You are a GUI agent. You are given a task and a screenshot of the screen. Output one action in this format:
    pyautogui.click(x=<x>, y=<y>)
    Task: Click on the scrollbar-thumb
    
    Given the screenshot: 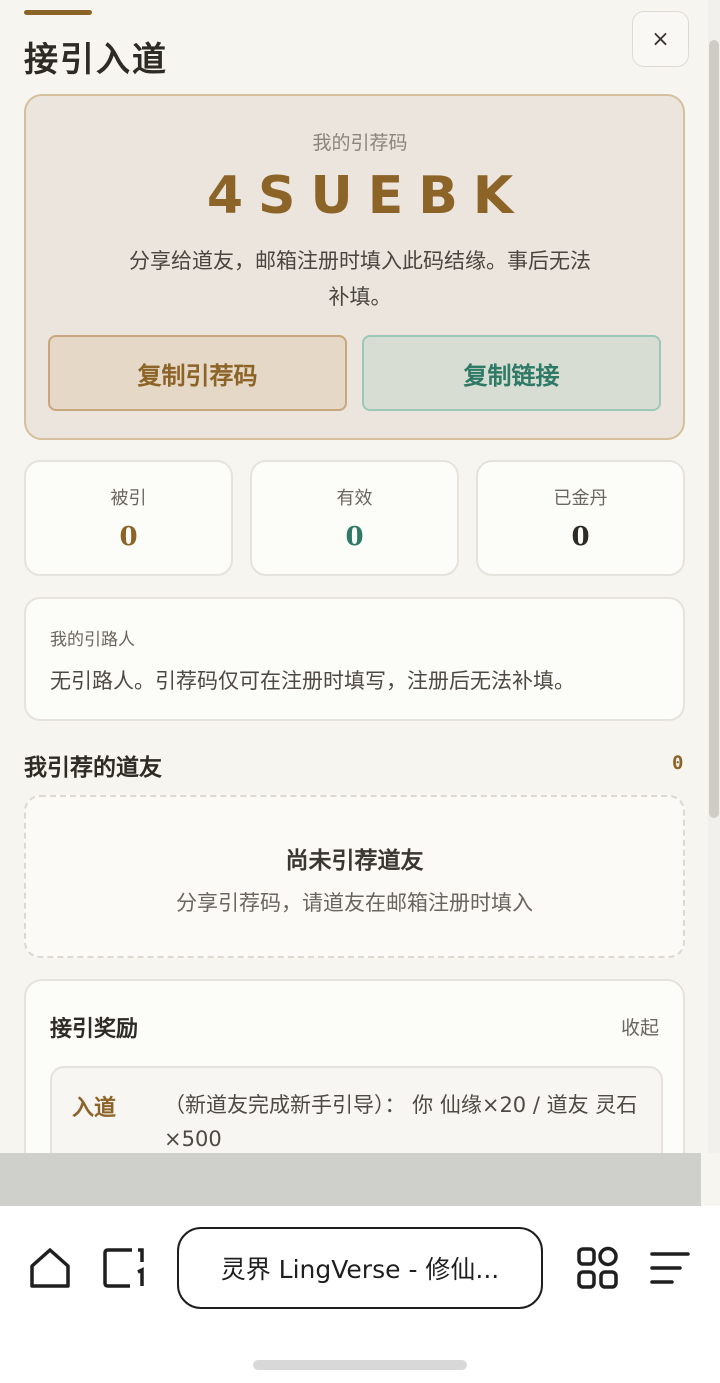 What is the action you would take?
    pyautogui.click(x=714, y=429)
    